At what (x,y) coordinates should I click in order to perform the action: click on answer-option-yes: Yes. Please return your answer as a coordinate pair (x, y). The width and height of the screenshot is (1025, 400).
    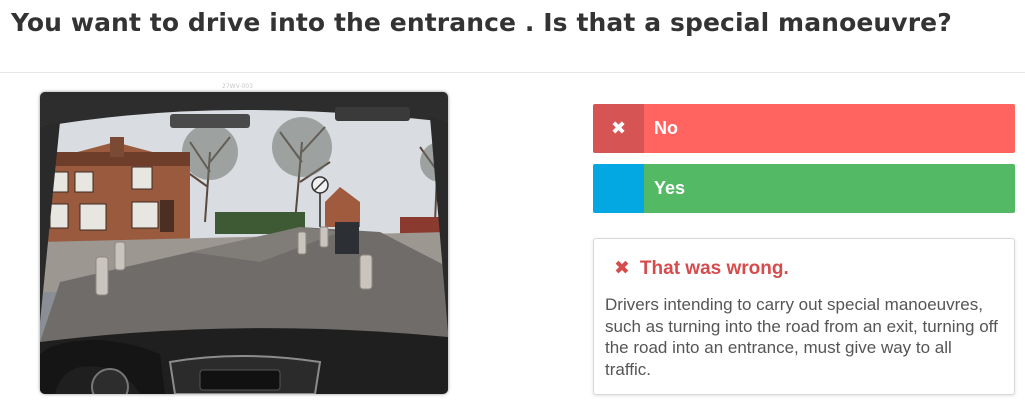
    Looking at the image, I should click on (804, 188).